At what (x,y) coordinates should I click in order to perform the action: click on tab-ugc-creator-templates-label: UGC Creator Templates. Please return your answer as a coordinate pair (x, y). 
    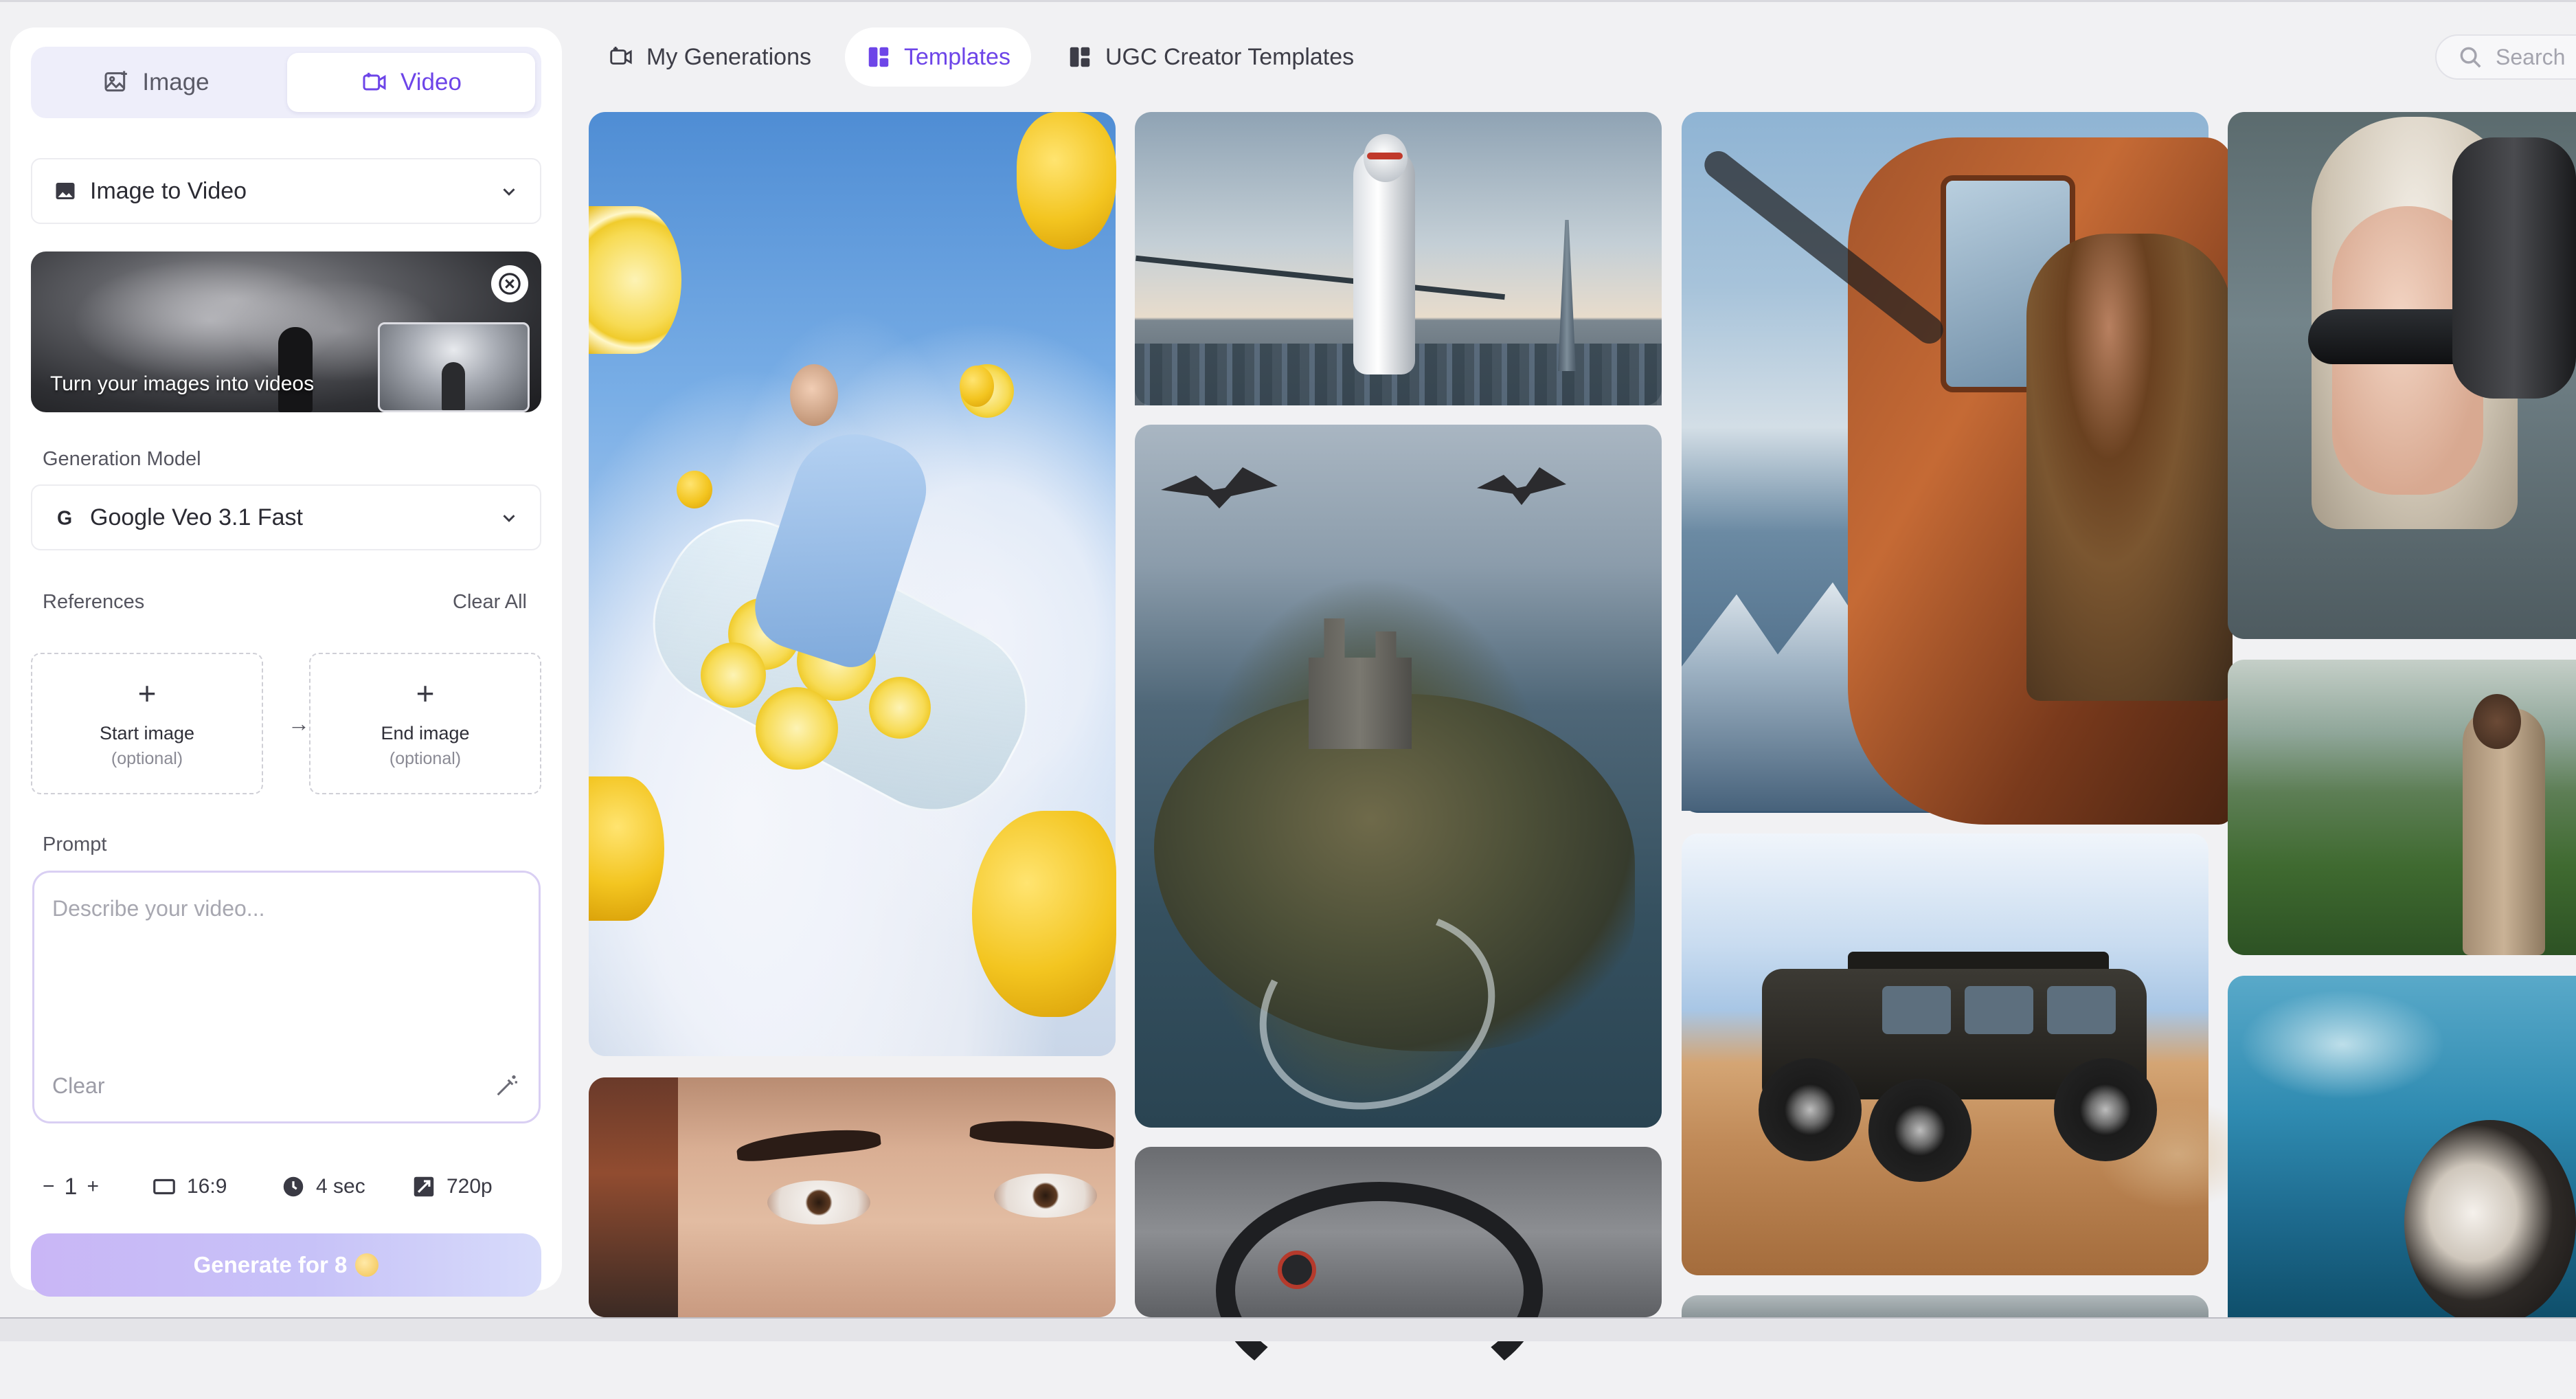
    Looking at the image, I should click on (1230, 56).